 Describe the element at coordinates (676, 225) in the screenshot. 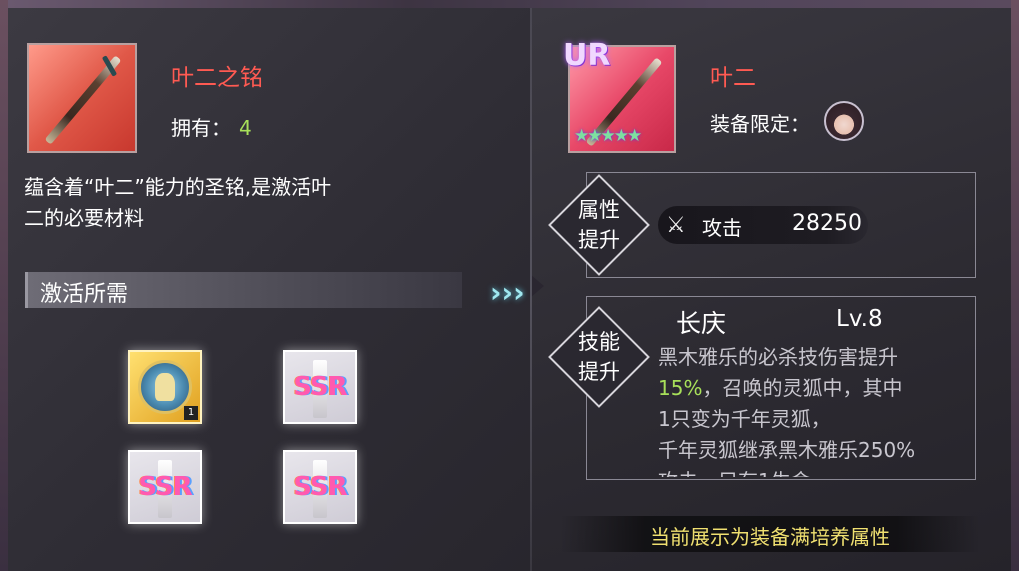

I see `crossed-swords-icon: ⚔` at that location.